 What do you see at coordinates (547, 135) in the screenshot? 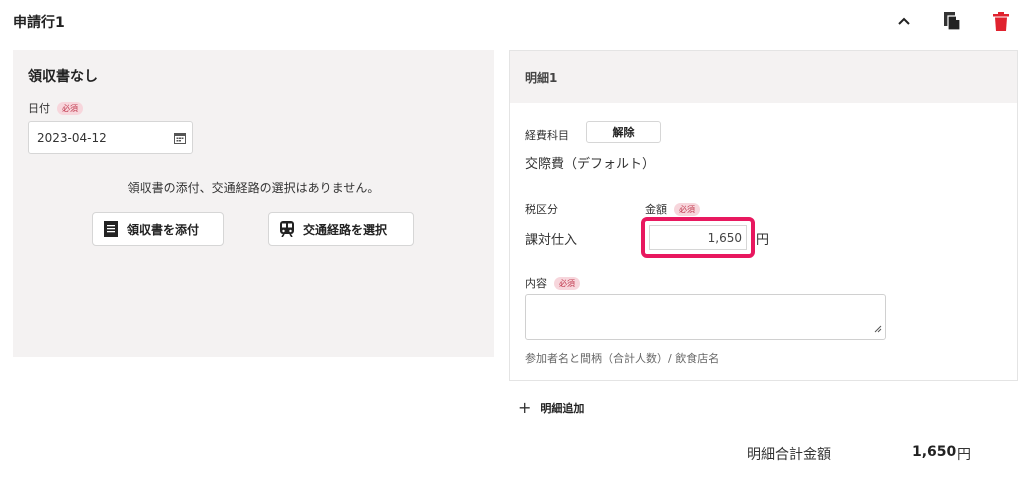
I see `expense-category-label: 経費科目` at bounding box center [547, 135].